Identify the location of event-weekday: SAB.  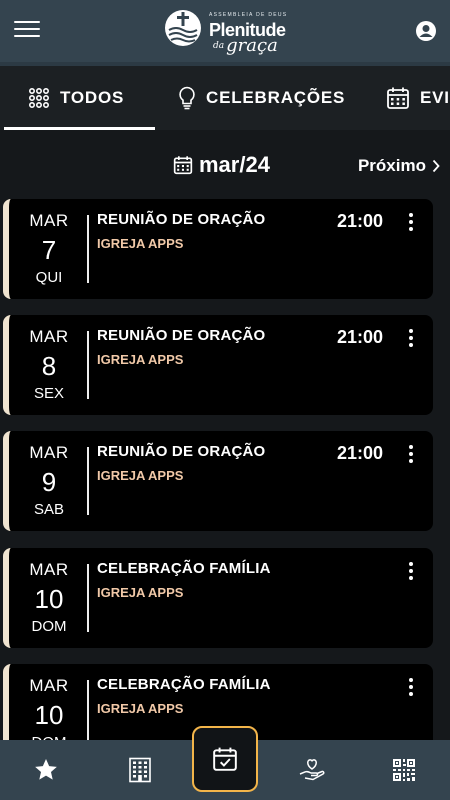
(48, 509).